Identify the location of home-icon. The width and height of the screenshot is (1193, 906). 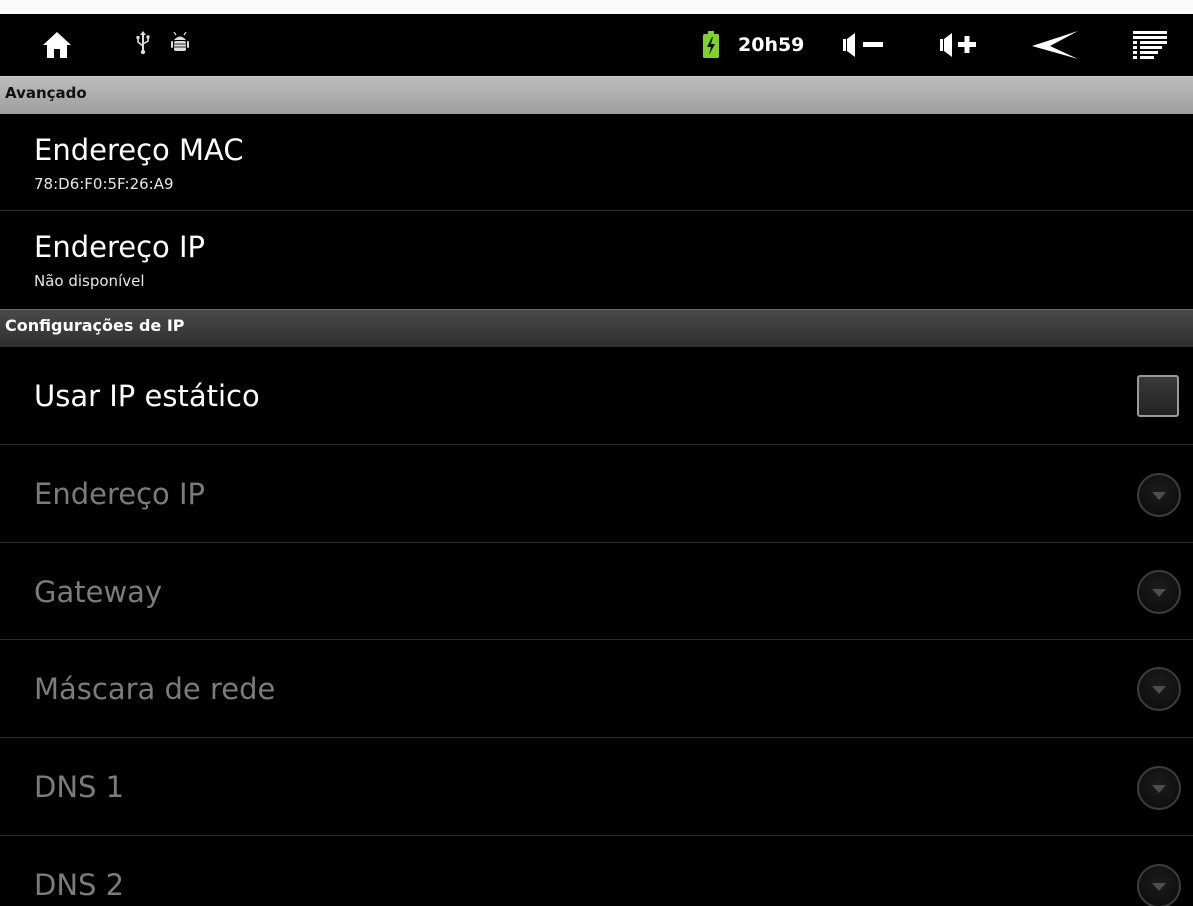
(57, 45).